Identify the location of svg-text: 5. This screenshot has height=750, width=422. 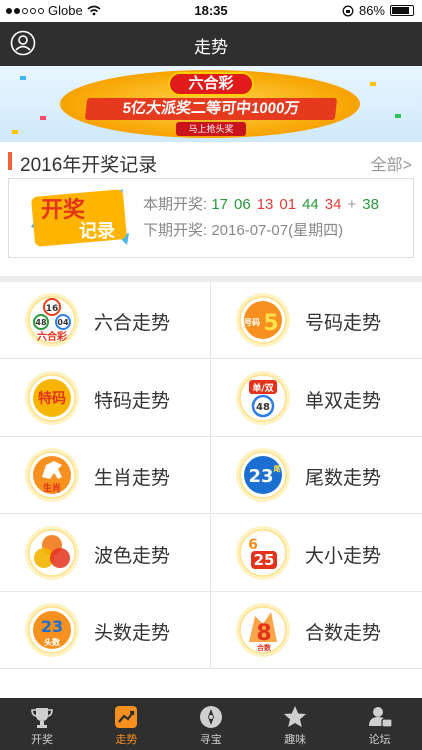
(270, 323).